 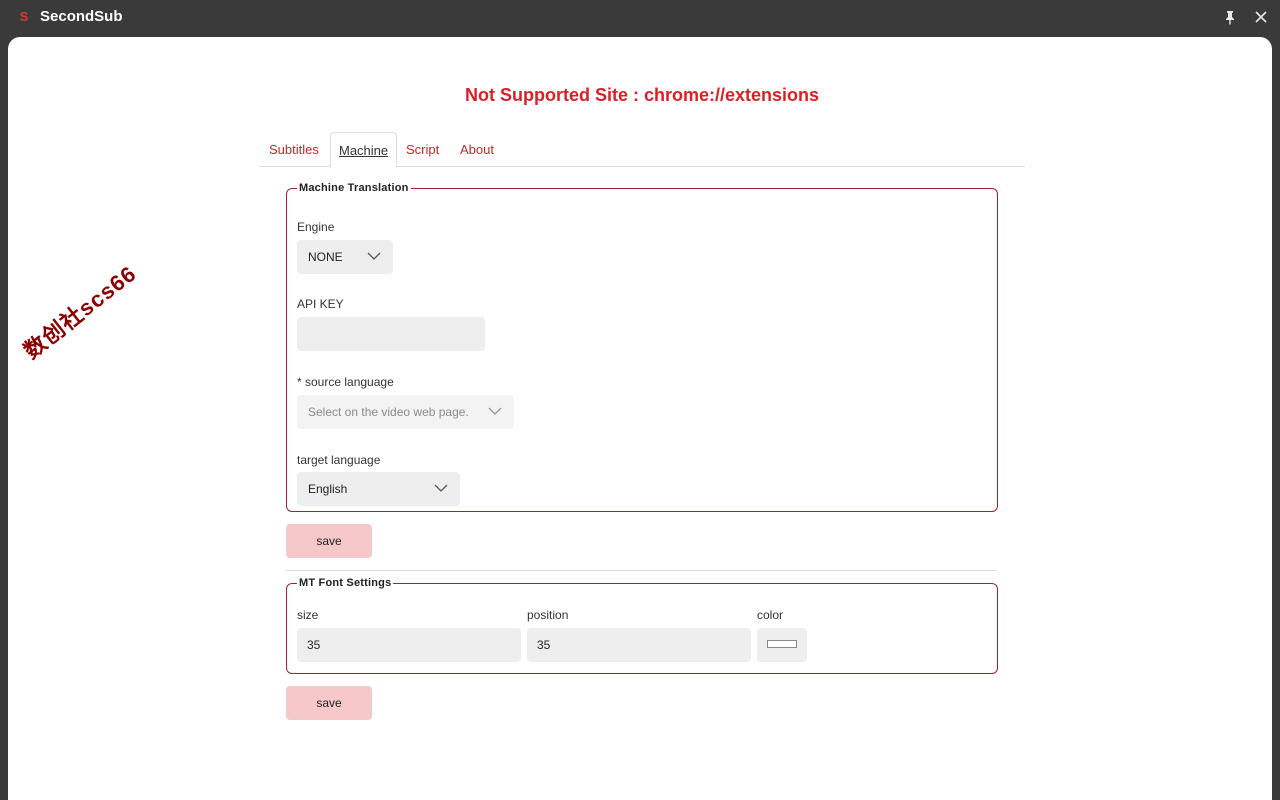 I want to click on color-swatch, so click(x=782, y=644).